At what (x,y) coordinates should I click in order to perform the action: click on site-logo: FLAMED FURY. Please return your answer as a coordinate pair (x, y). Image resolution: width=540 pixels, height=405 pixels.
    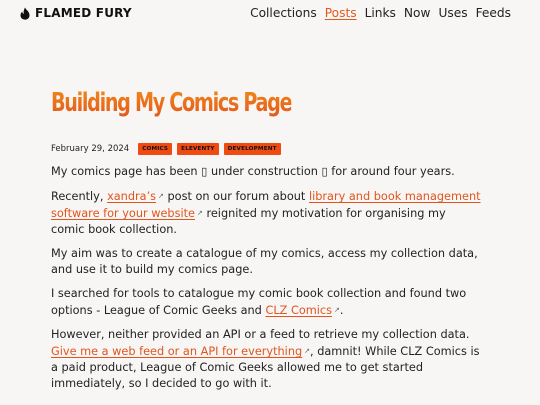
    Looking at the image, I should click on (75, 13).